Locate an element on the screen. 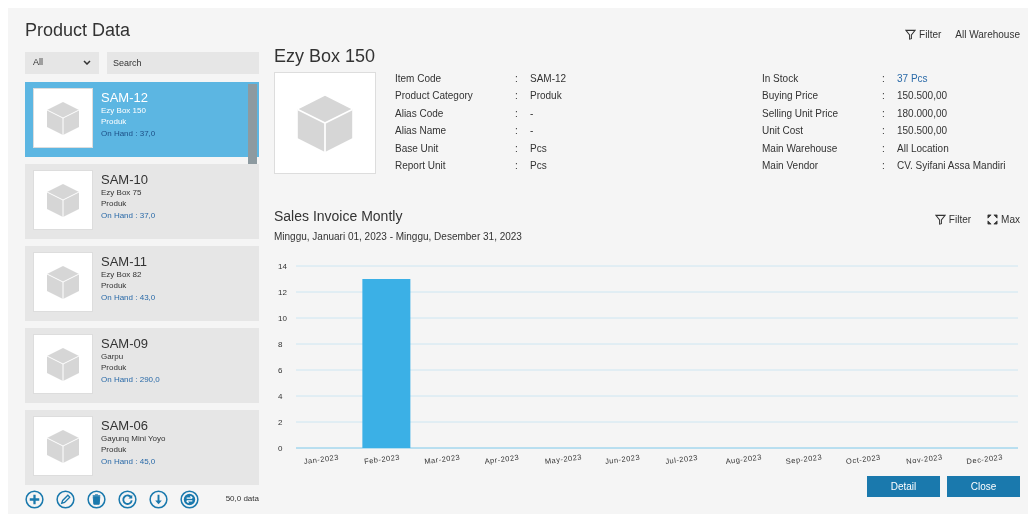 The image size is (1028, 514). product-code: SAM-11 is located at coordinates (124, 261).